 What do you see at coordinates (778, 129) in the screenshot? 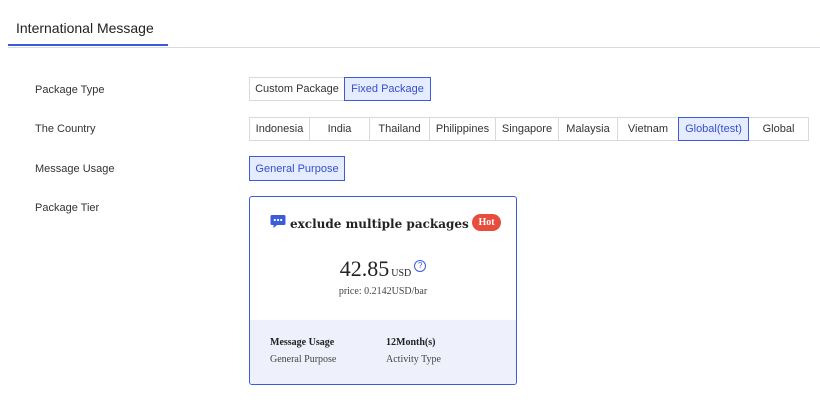
I see `country-global-button: Global` at bounding box center [778, 129].